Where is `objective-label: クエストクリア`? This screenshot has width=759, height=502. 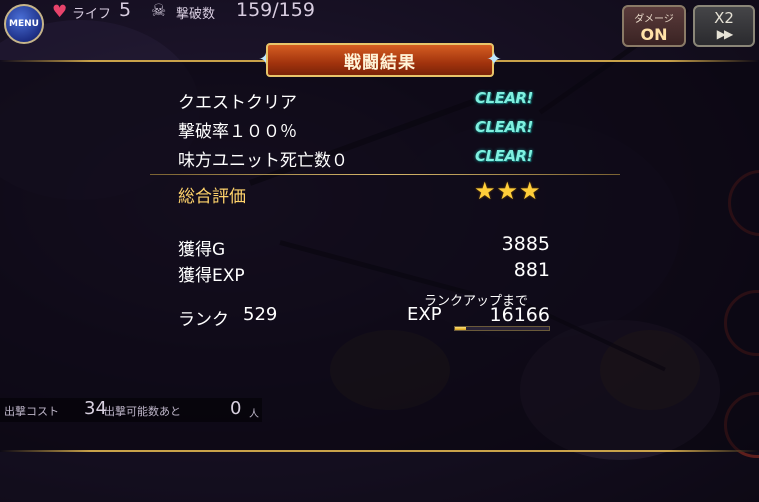 objective-label: クエストクリア is located at coordinates (237, 103).